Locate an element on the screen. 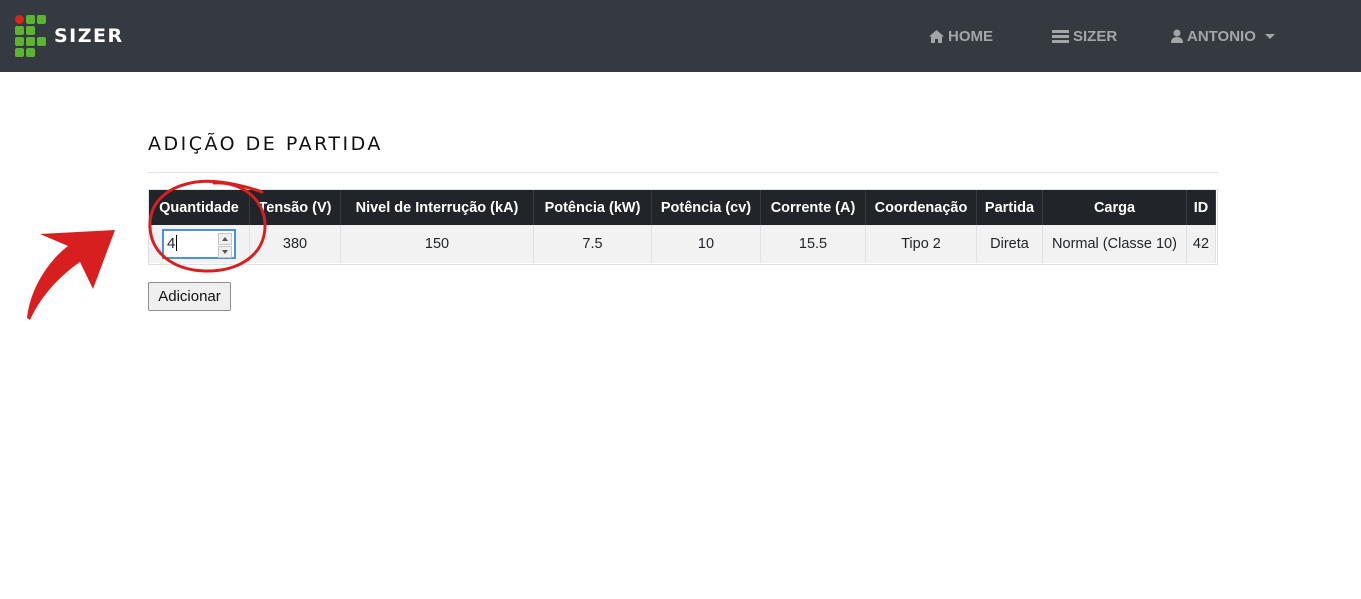 The width and height of the screenshot is (1361, 599). cell-quantidade: 4 is located at coordinates (199, 244).